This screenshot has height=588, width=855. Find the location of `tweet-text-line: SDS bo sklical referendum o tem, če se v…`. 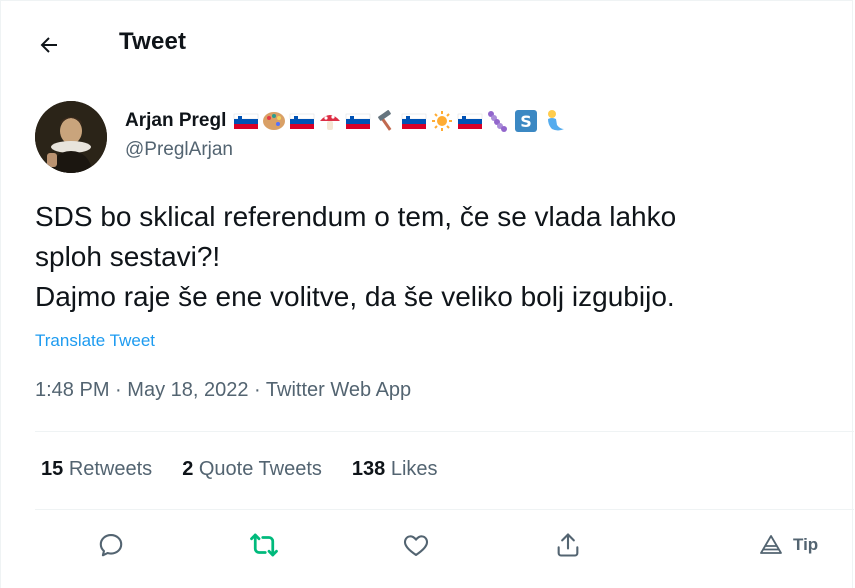

tweet-text-line: SDS bo sklical referendum o tem, če se v… is located at coordinates (356, 216).